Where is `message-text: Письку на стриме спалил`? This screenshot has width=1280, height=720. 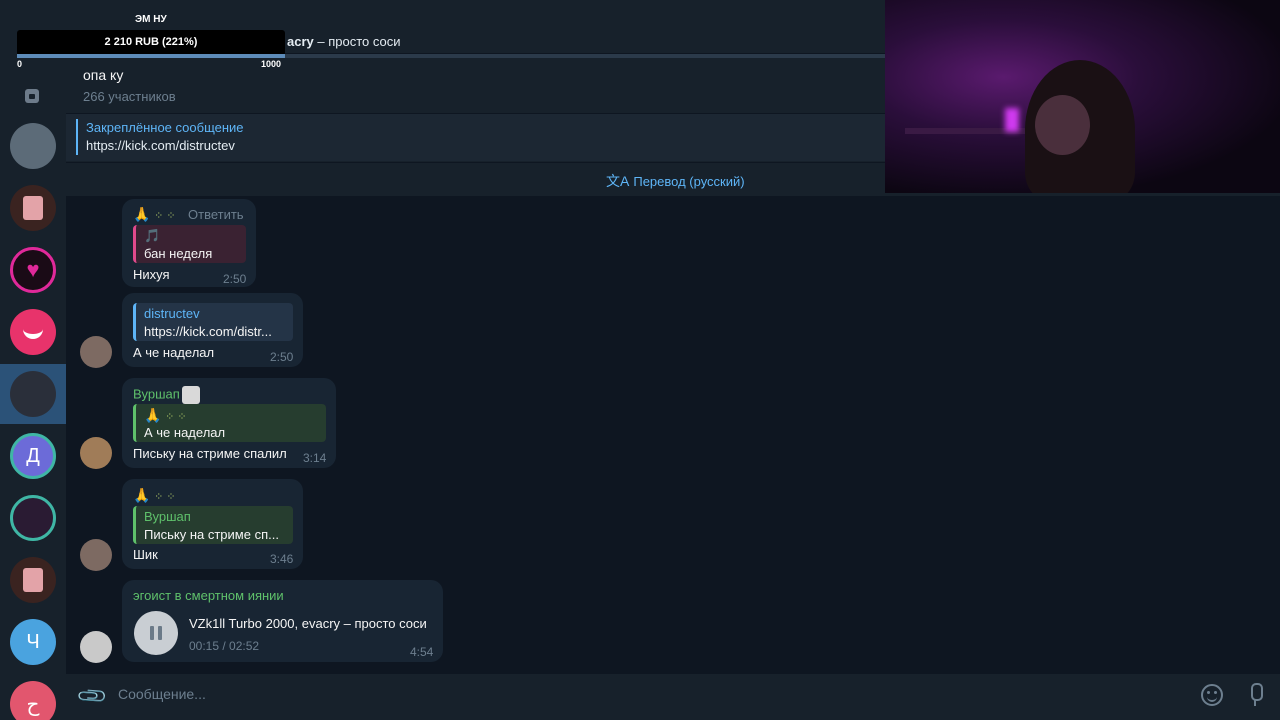
message-text: Письку на стриме спалил is located at coordinates (210, 453).